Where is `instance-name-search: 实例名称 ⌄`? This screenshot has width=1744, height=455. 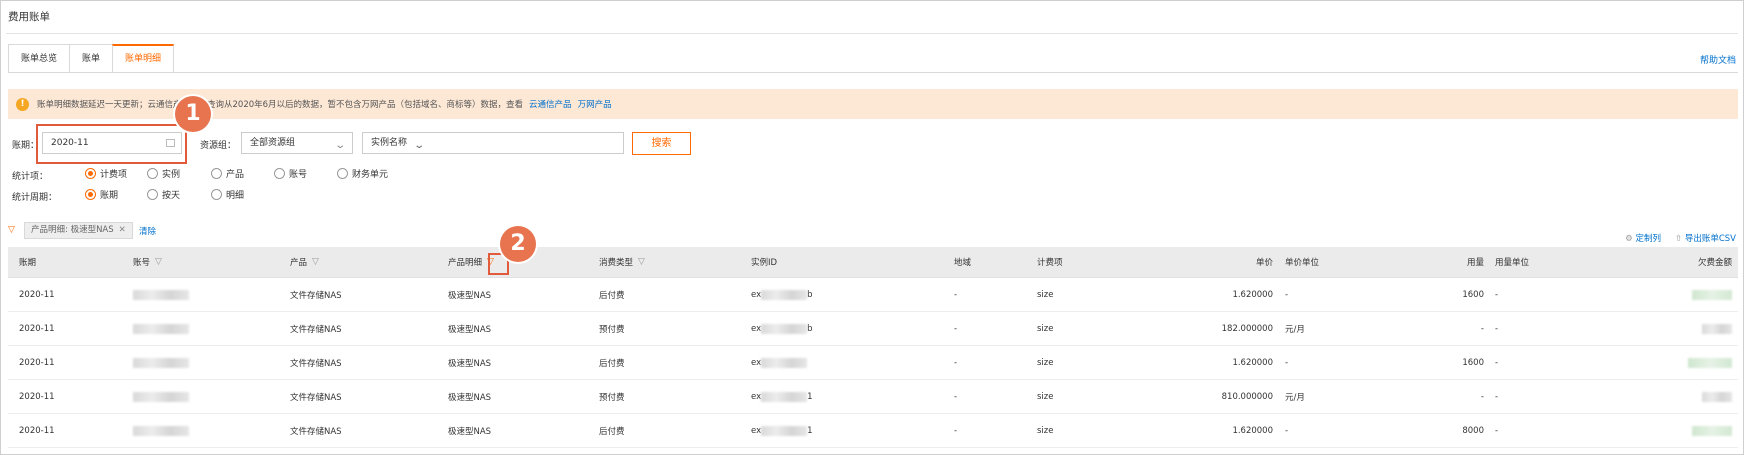
instance-name-search: 实例名称 ⌄ is located at coordinates (493, 143).